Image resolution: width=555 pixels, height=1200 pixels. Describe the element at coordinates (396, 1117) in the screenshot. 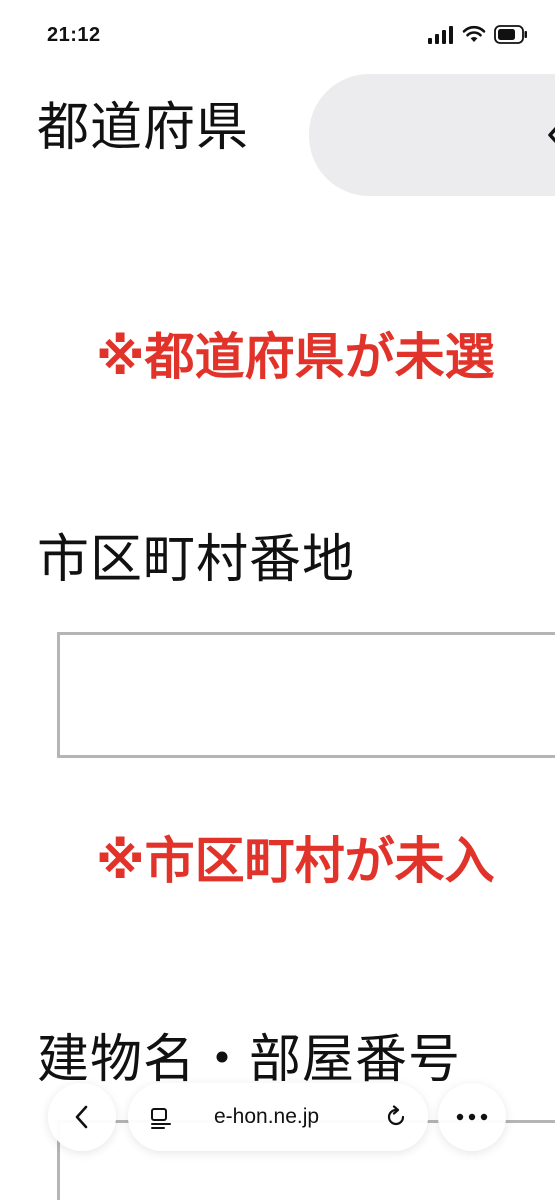

I see `reload-icon` at that location.